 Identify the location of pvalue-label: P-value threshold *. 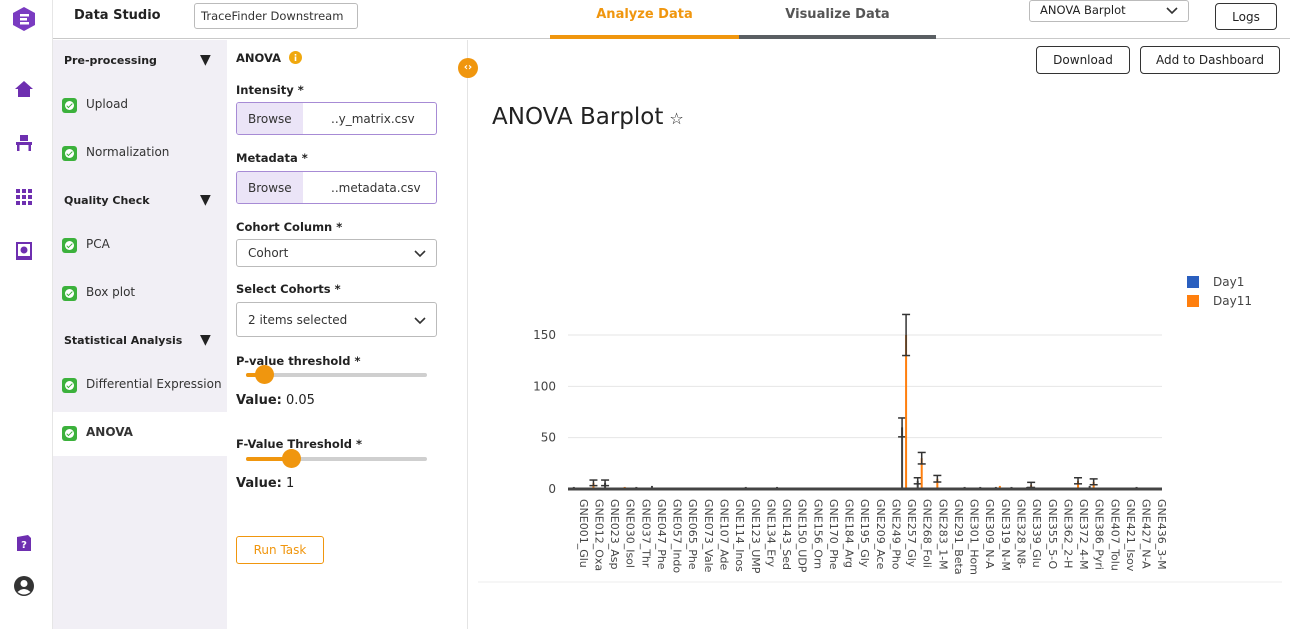
(298, 361).